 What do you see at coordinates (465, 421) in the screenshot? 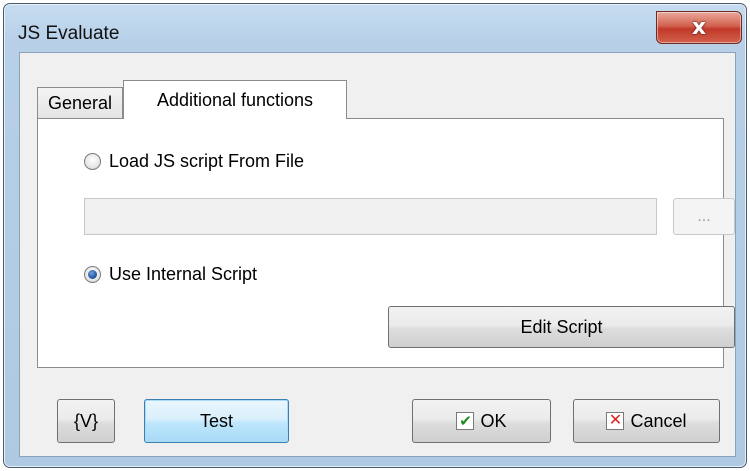
I see `check-icon: ✔` at bounding box center [465, 421].